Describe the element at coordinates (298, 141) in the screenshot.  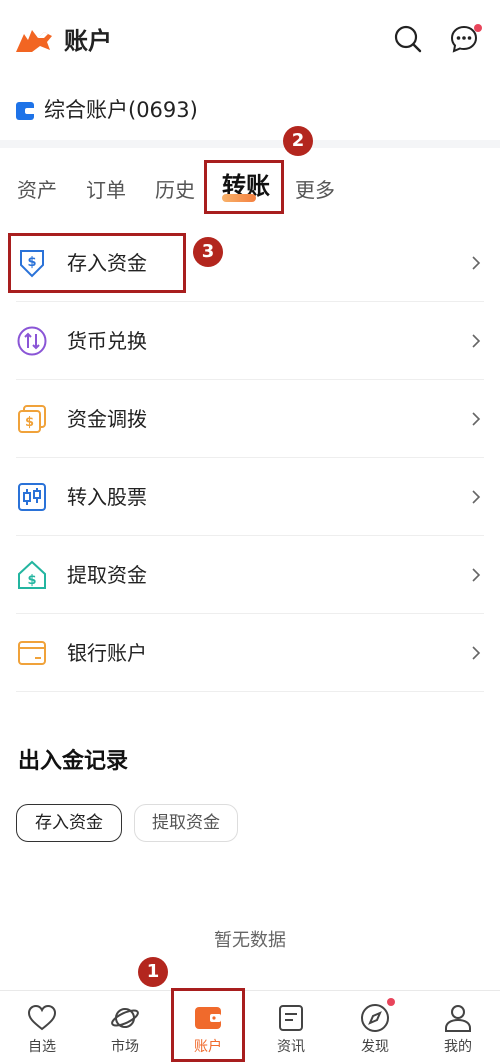
I see `step-badge-2: 2` at that location.